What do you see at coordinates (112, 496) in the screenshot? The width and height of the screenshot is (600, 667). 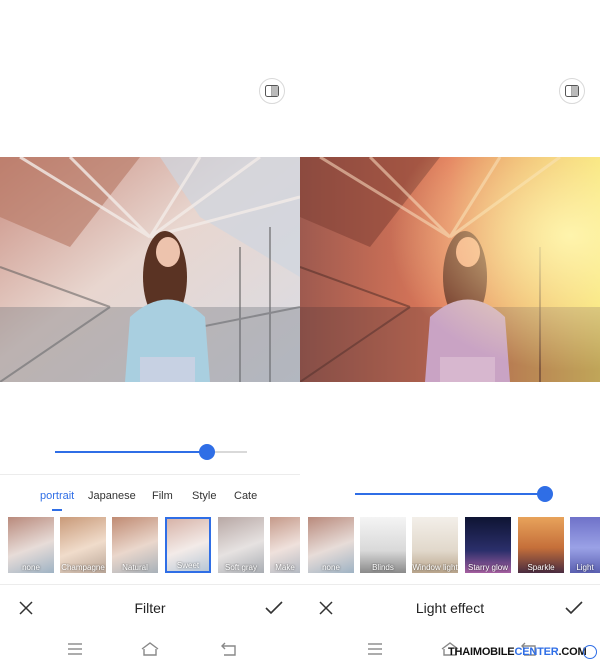 I see `tab-japanese: Japanese` at bounding box center [112, 496].